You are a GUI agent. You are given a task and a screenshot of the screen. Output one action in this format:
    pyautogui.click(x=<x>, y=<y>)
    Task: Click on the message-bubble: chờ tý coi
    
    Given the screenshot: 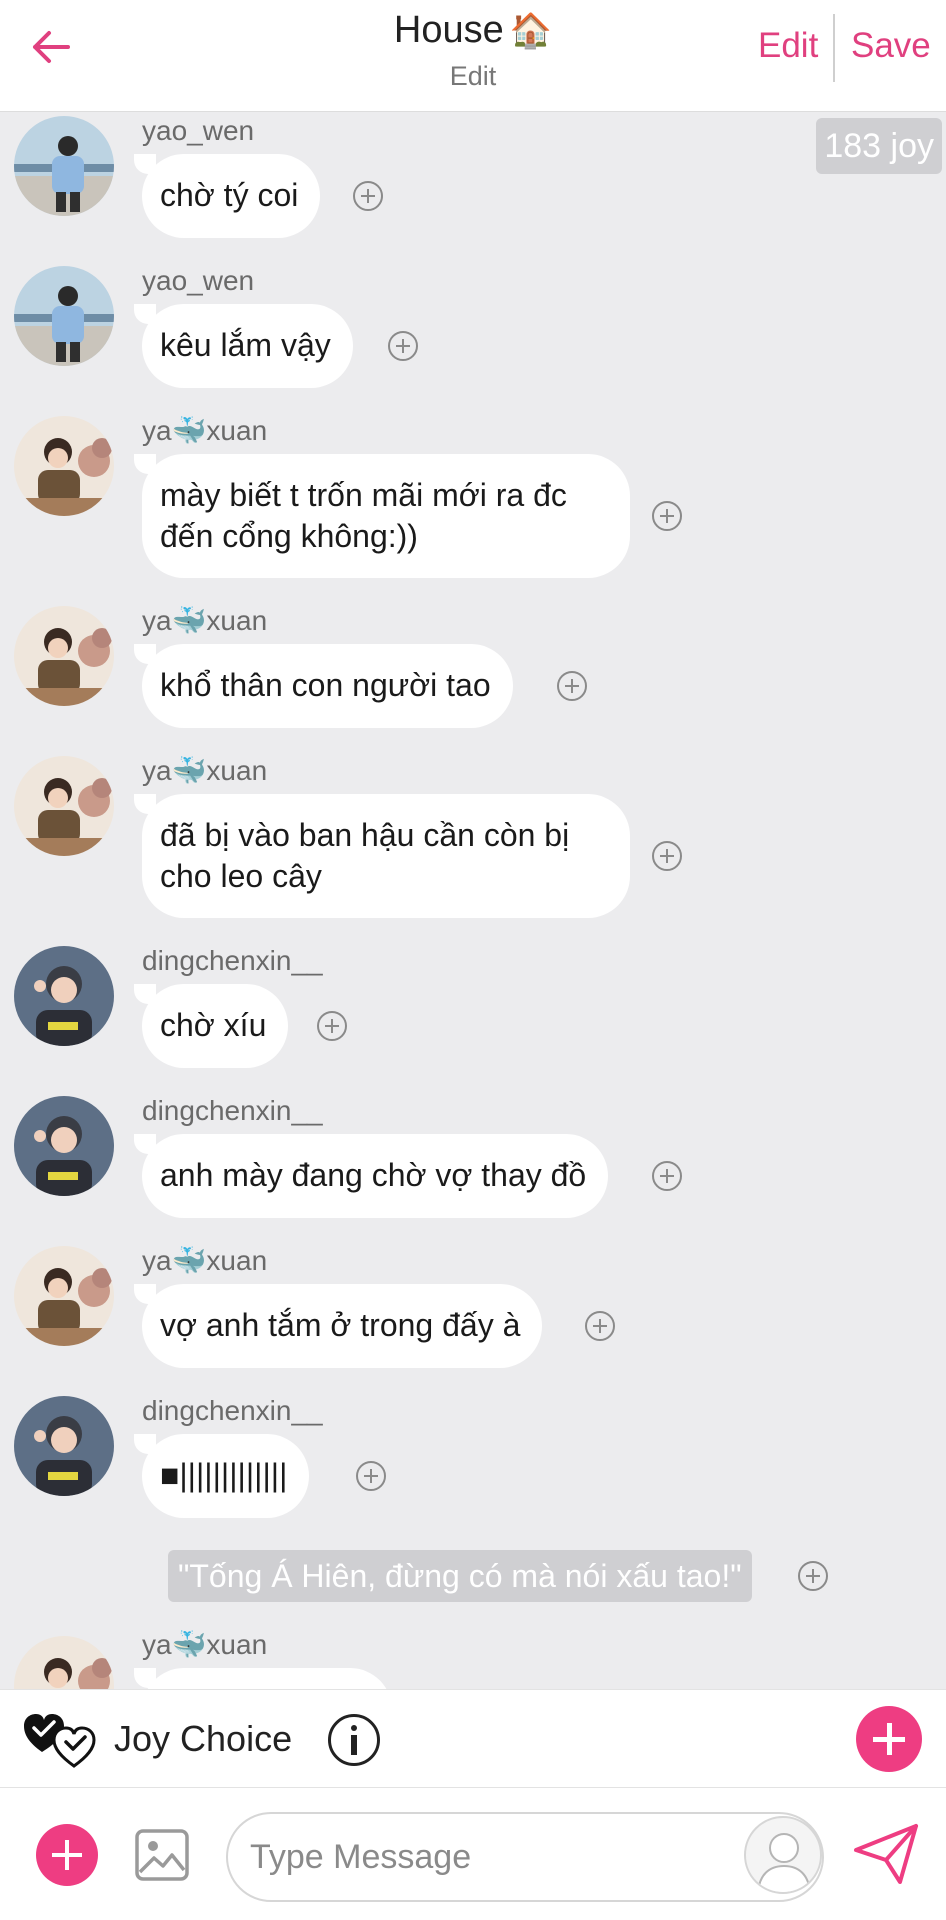 What is the action you would take?
    pyautogui.click(x=227, y=196)
    